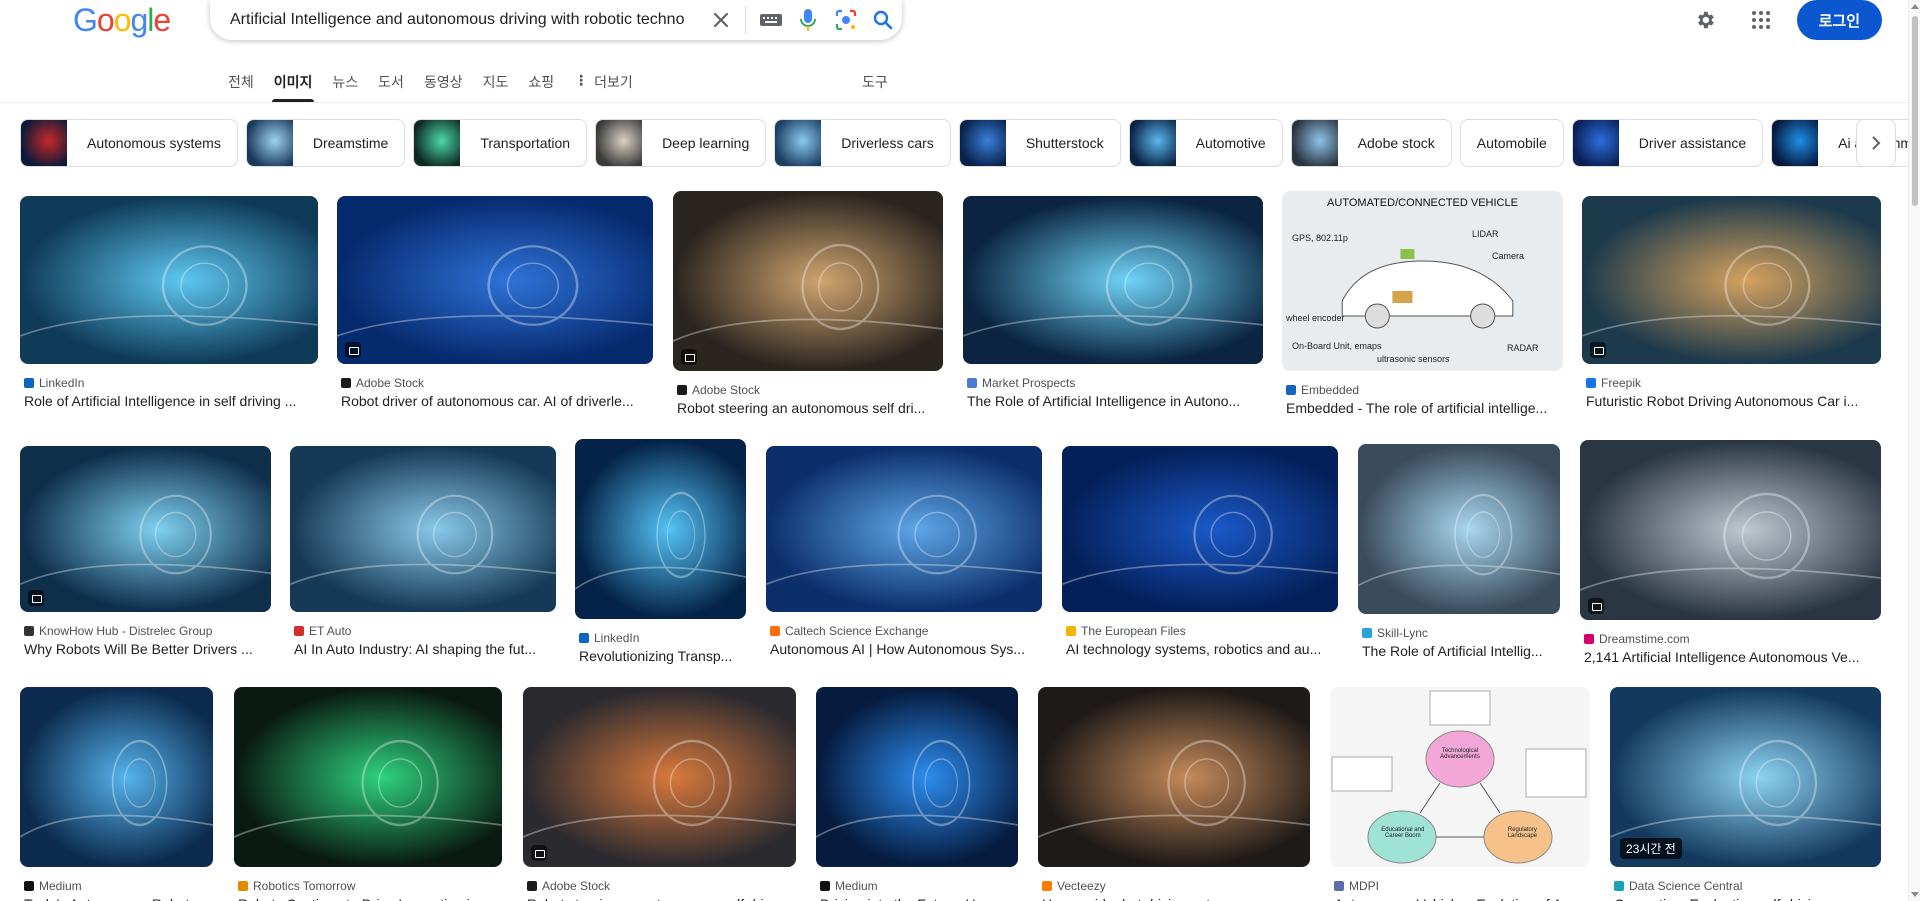 This screenshot has height=901, width=1920. What do you see at coordinates (849, 631) in the screenshot?
I see `image-source: Caltech Science Exchange` at bounding box center [849, 631].